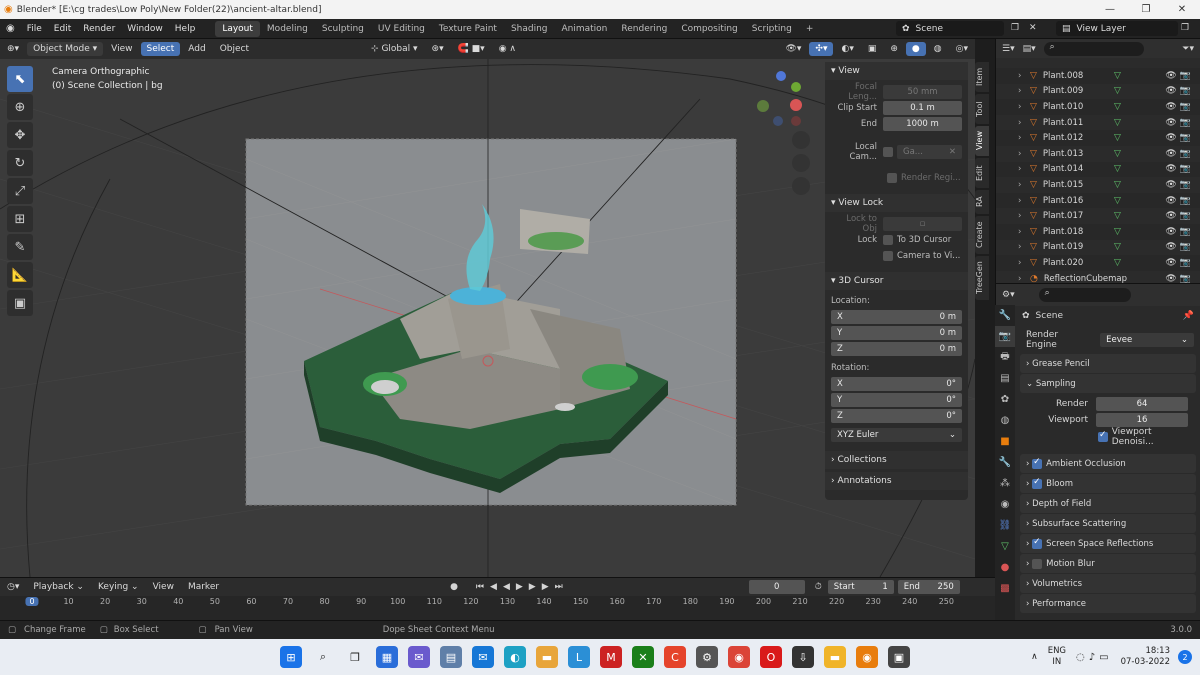 Image resolution: width=1200 pixels, height=675 pixels. Describe the element at coordinates (810, 29) in the screenshot. I see `add-workspace-button: +` at that location.